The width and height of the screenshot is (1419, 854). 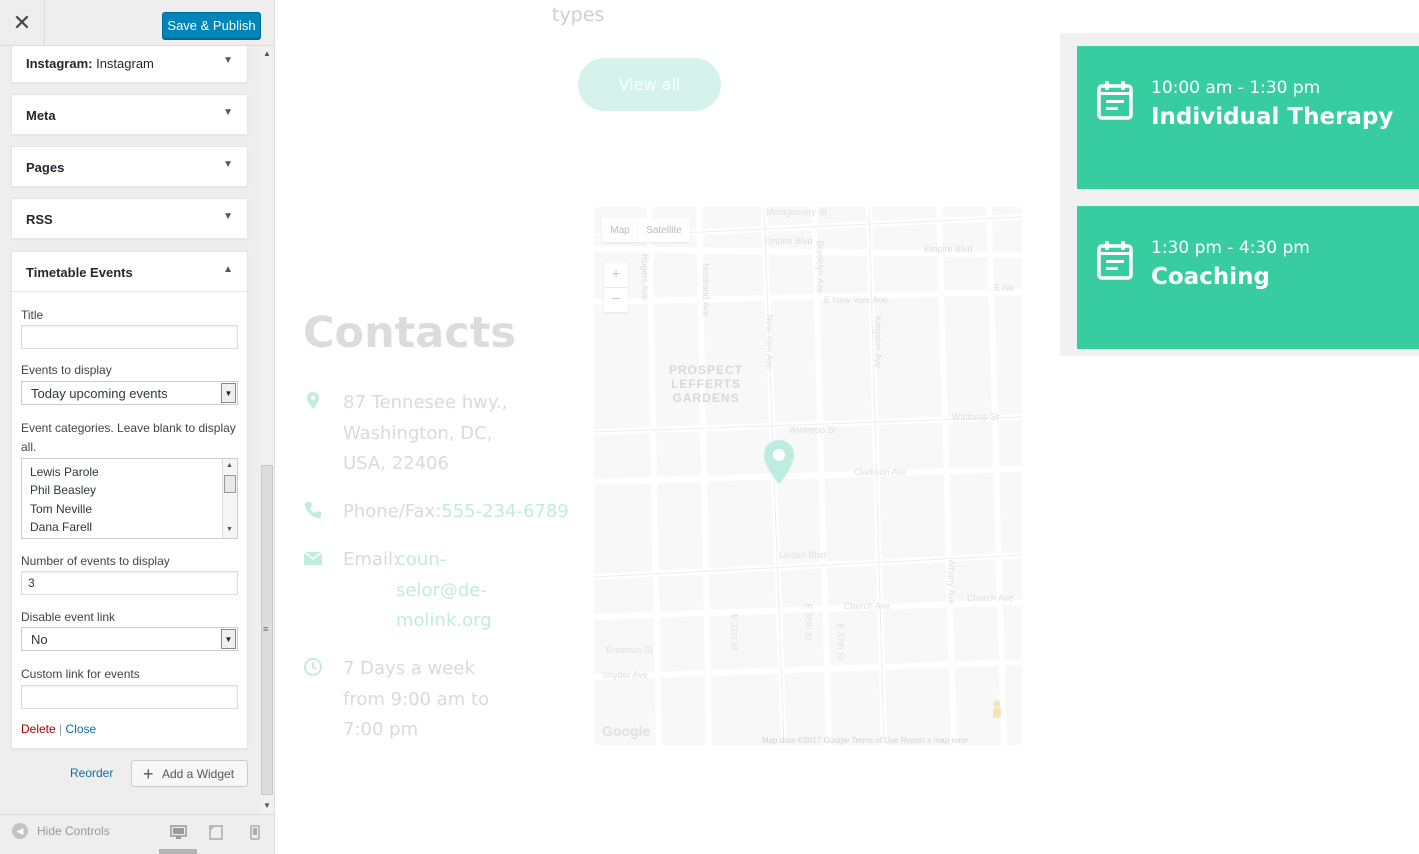 What do you see at coordinates (129, 583) in the screenshot?
I see `number-events-input` at bounding box center [129, 583].